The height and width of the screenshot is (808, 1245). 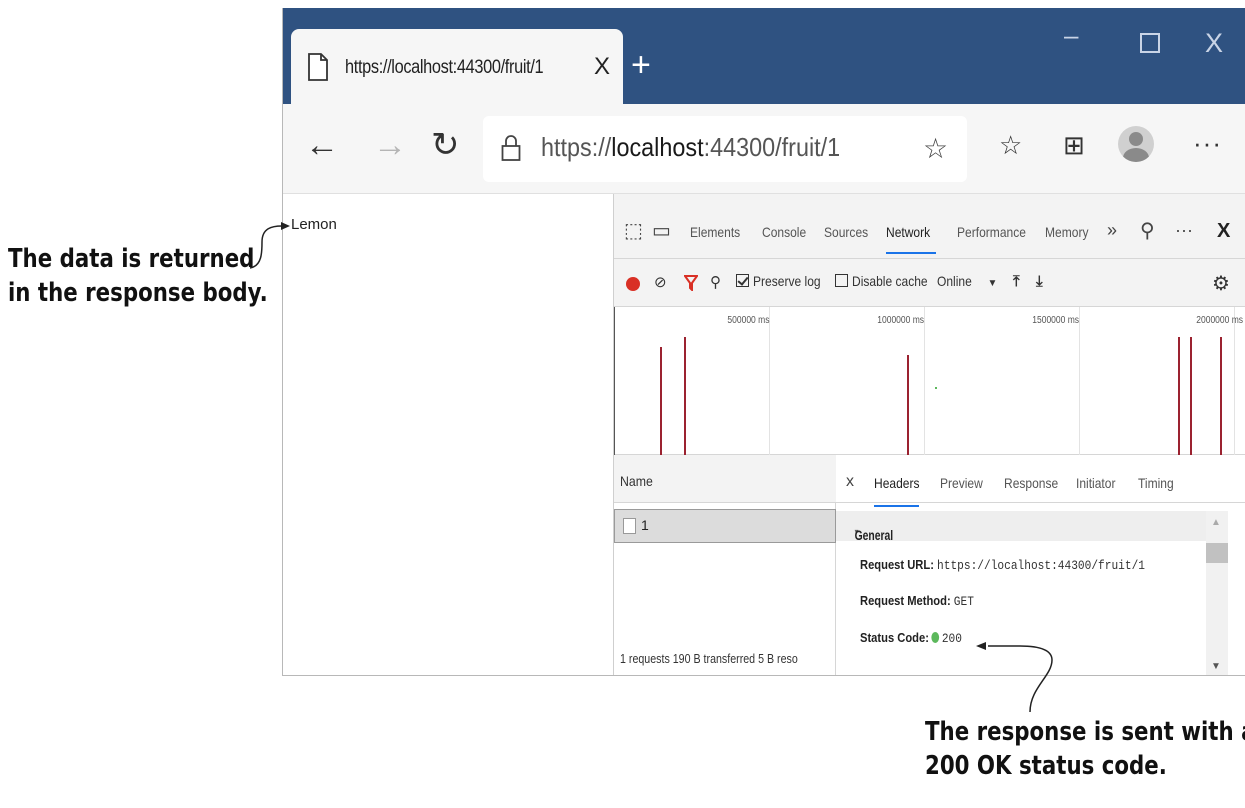 I want to click on back-button: ←, so click(x=322, y=145).